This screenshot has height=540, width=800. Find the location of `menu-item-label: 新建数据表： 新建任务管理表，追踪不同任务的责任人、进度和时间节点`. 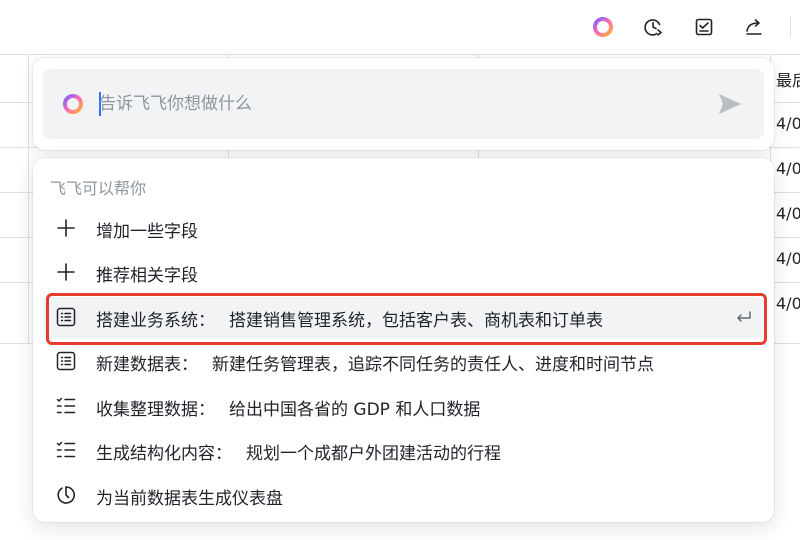

menu-item-label: 新建数据表： 新建任务管理表，追踪不同任务的责任人、进度和时间节点 is located at coordinates (375, 365).